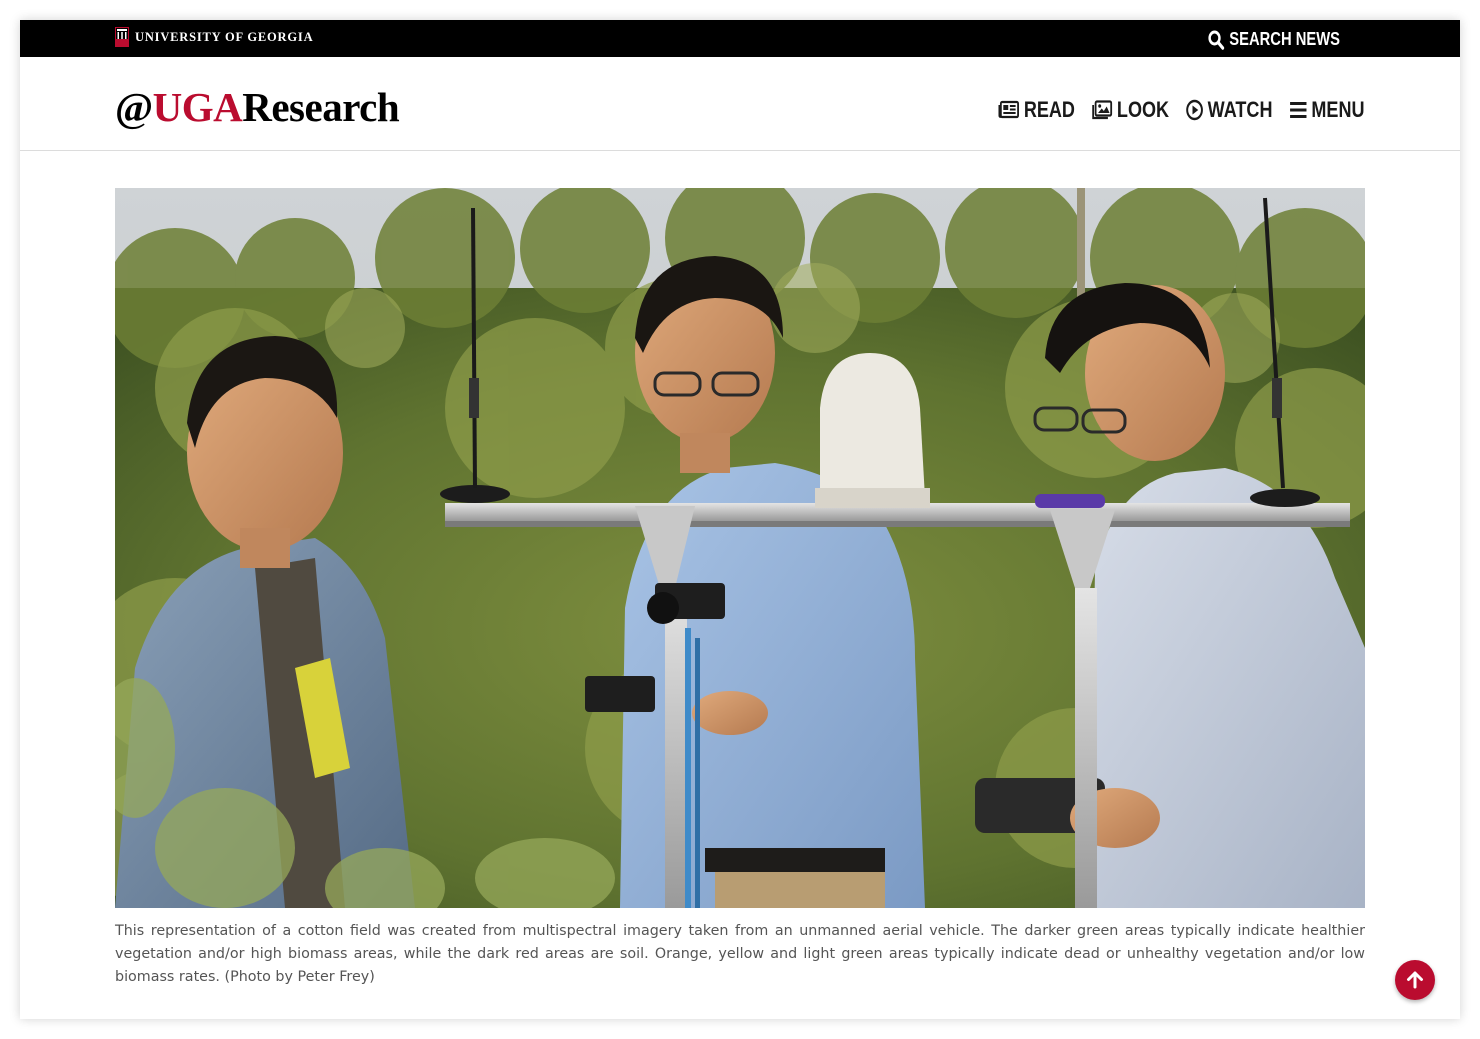  Describe the element at coordinates (1195, 110) in the screenshot. I see `play-circle-icon` at that location.